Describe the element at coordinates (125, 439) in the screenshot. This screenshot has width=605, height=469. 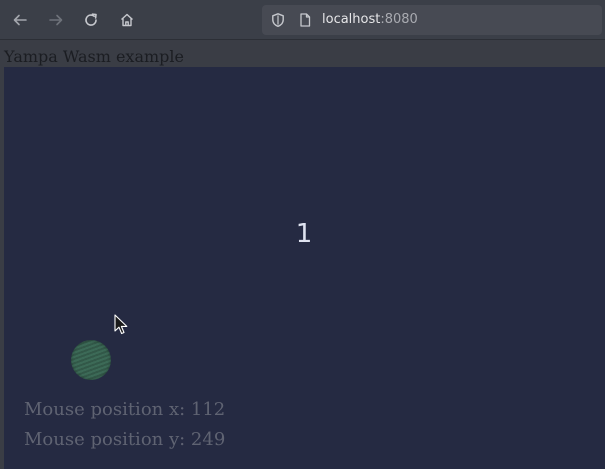
I see `mouse-position-y: Mouse position y: 249` at that location.